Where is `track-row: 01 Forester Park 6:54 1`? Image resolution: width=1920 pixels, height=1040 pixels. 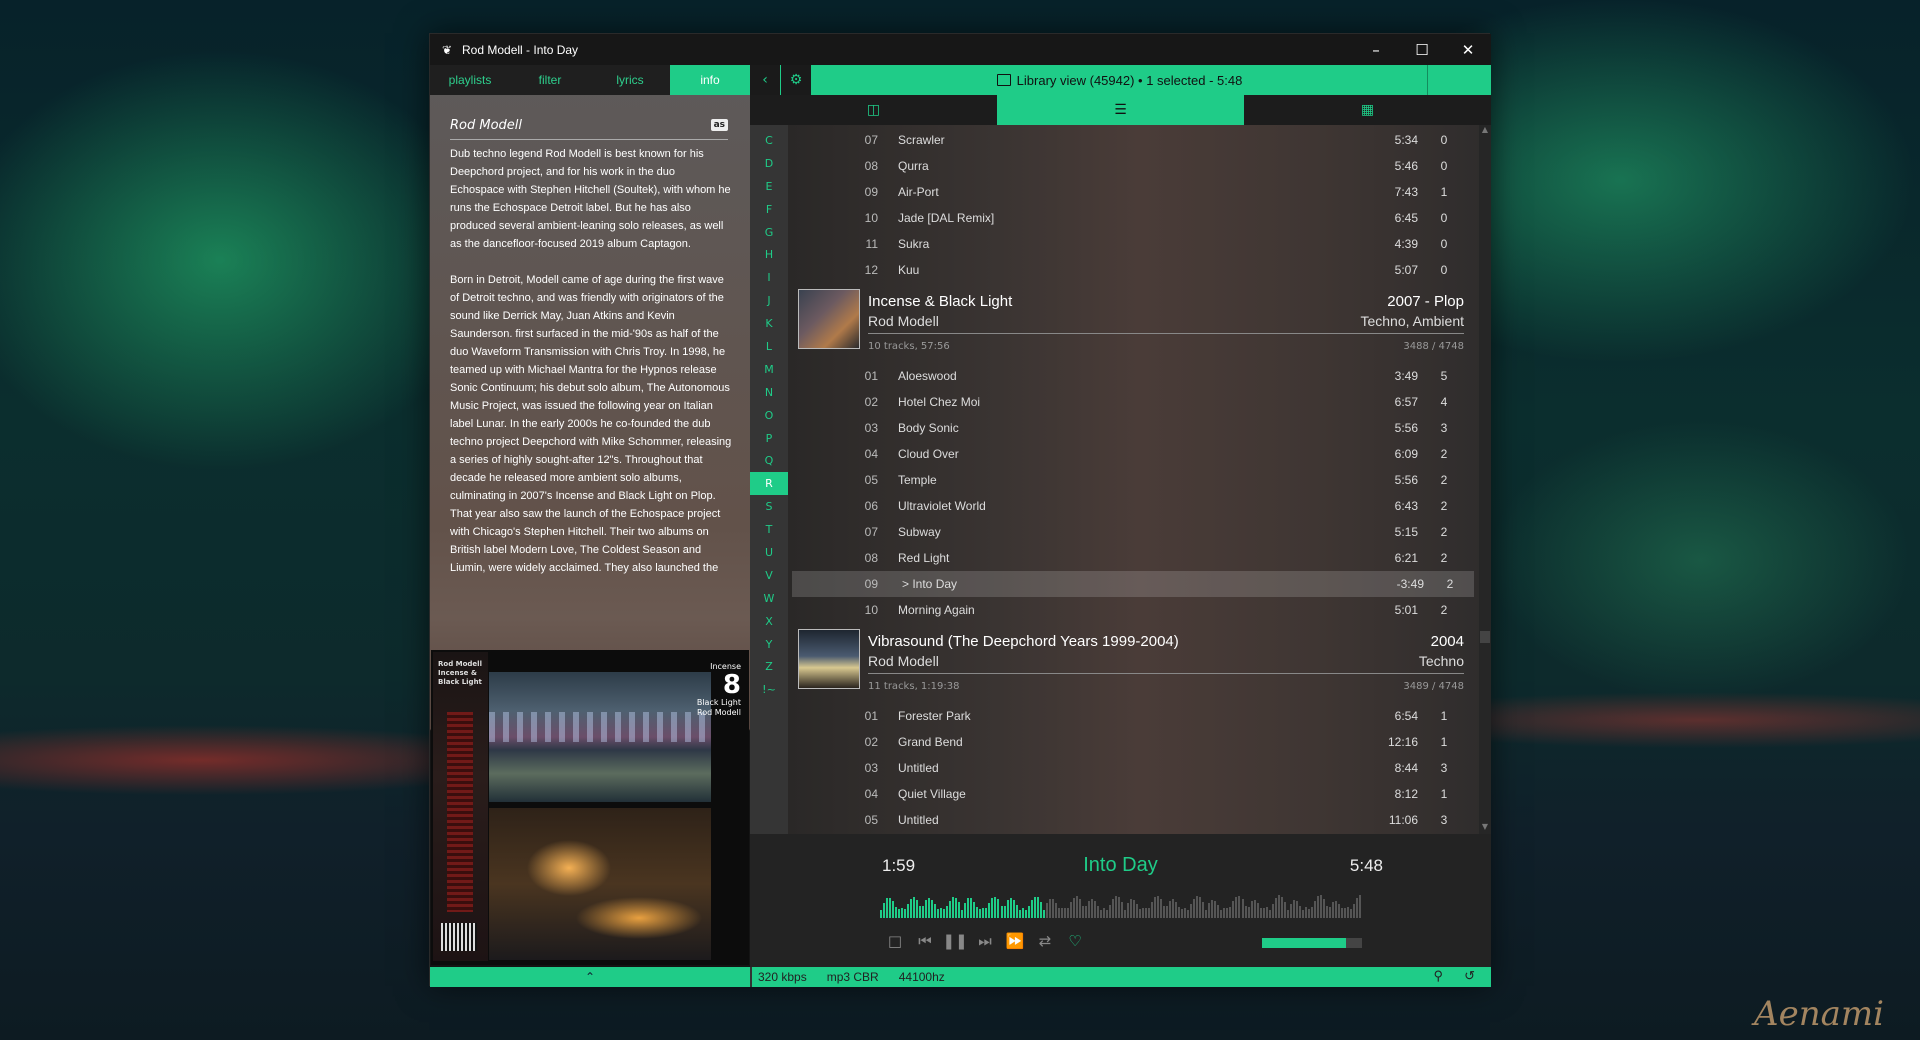 track-row: 01 Forester Park 6:54 1 is located at coordinates (1128, 716).